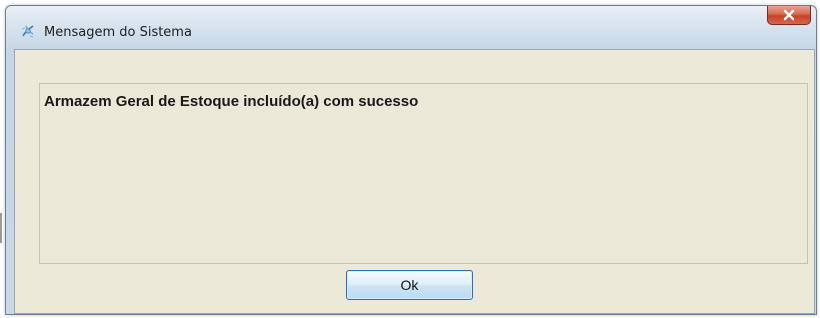  I want to click on close-x-icon, so click(789, 15).